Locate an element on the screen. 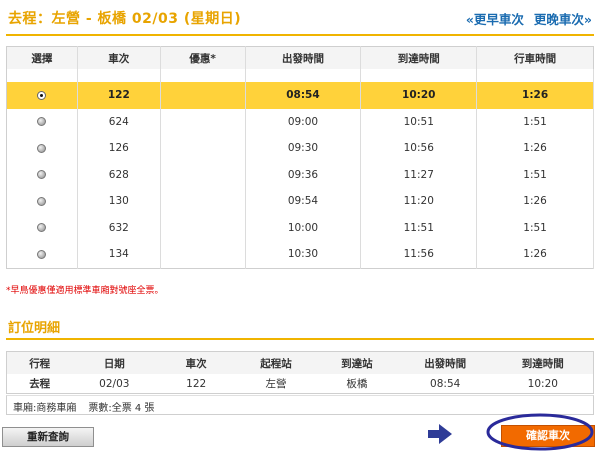 This screenshot has width=600, height=455. train-arrive: 11:51 is located at coordinates (419, 227).